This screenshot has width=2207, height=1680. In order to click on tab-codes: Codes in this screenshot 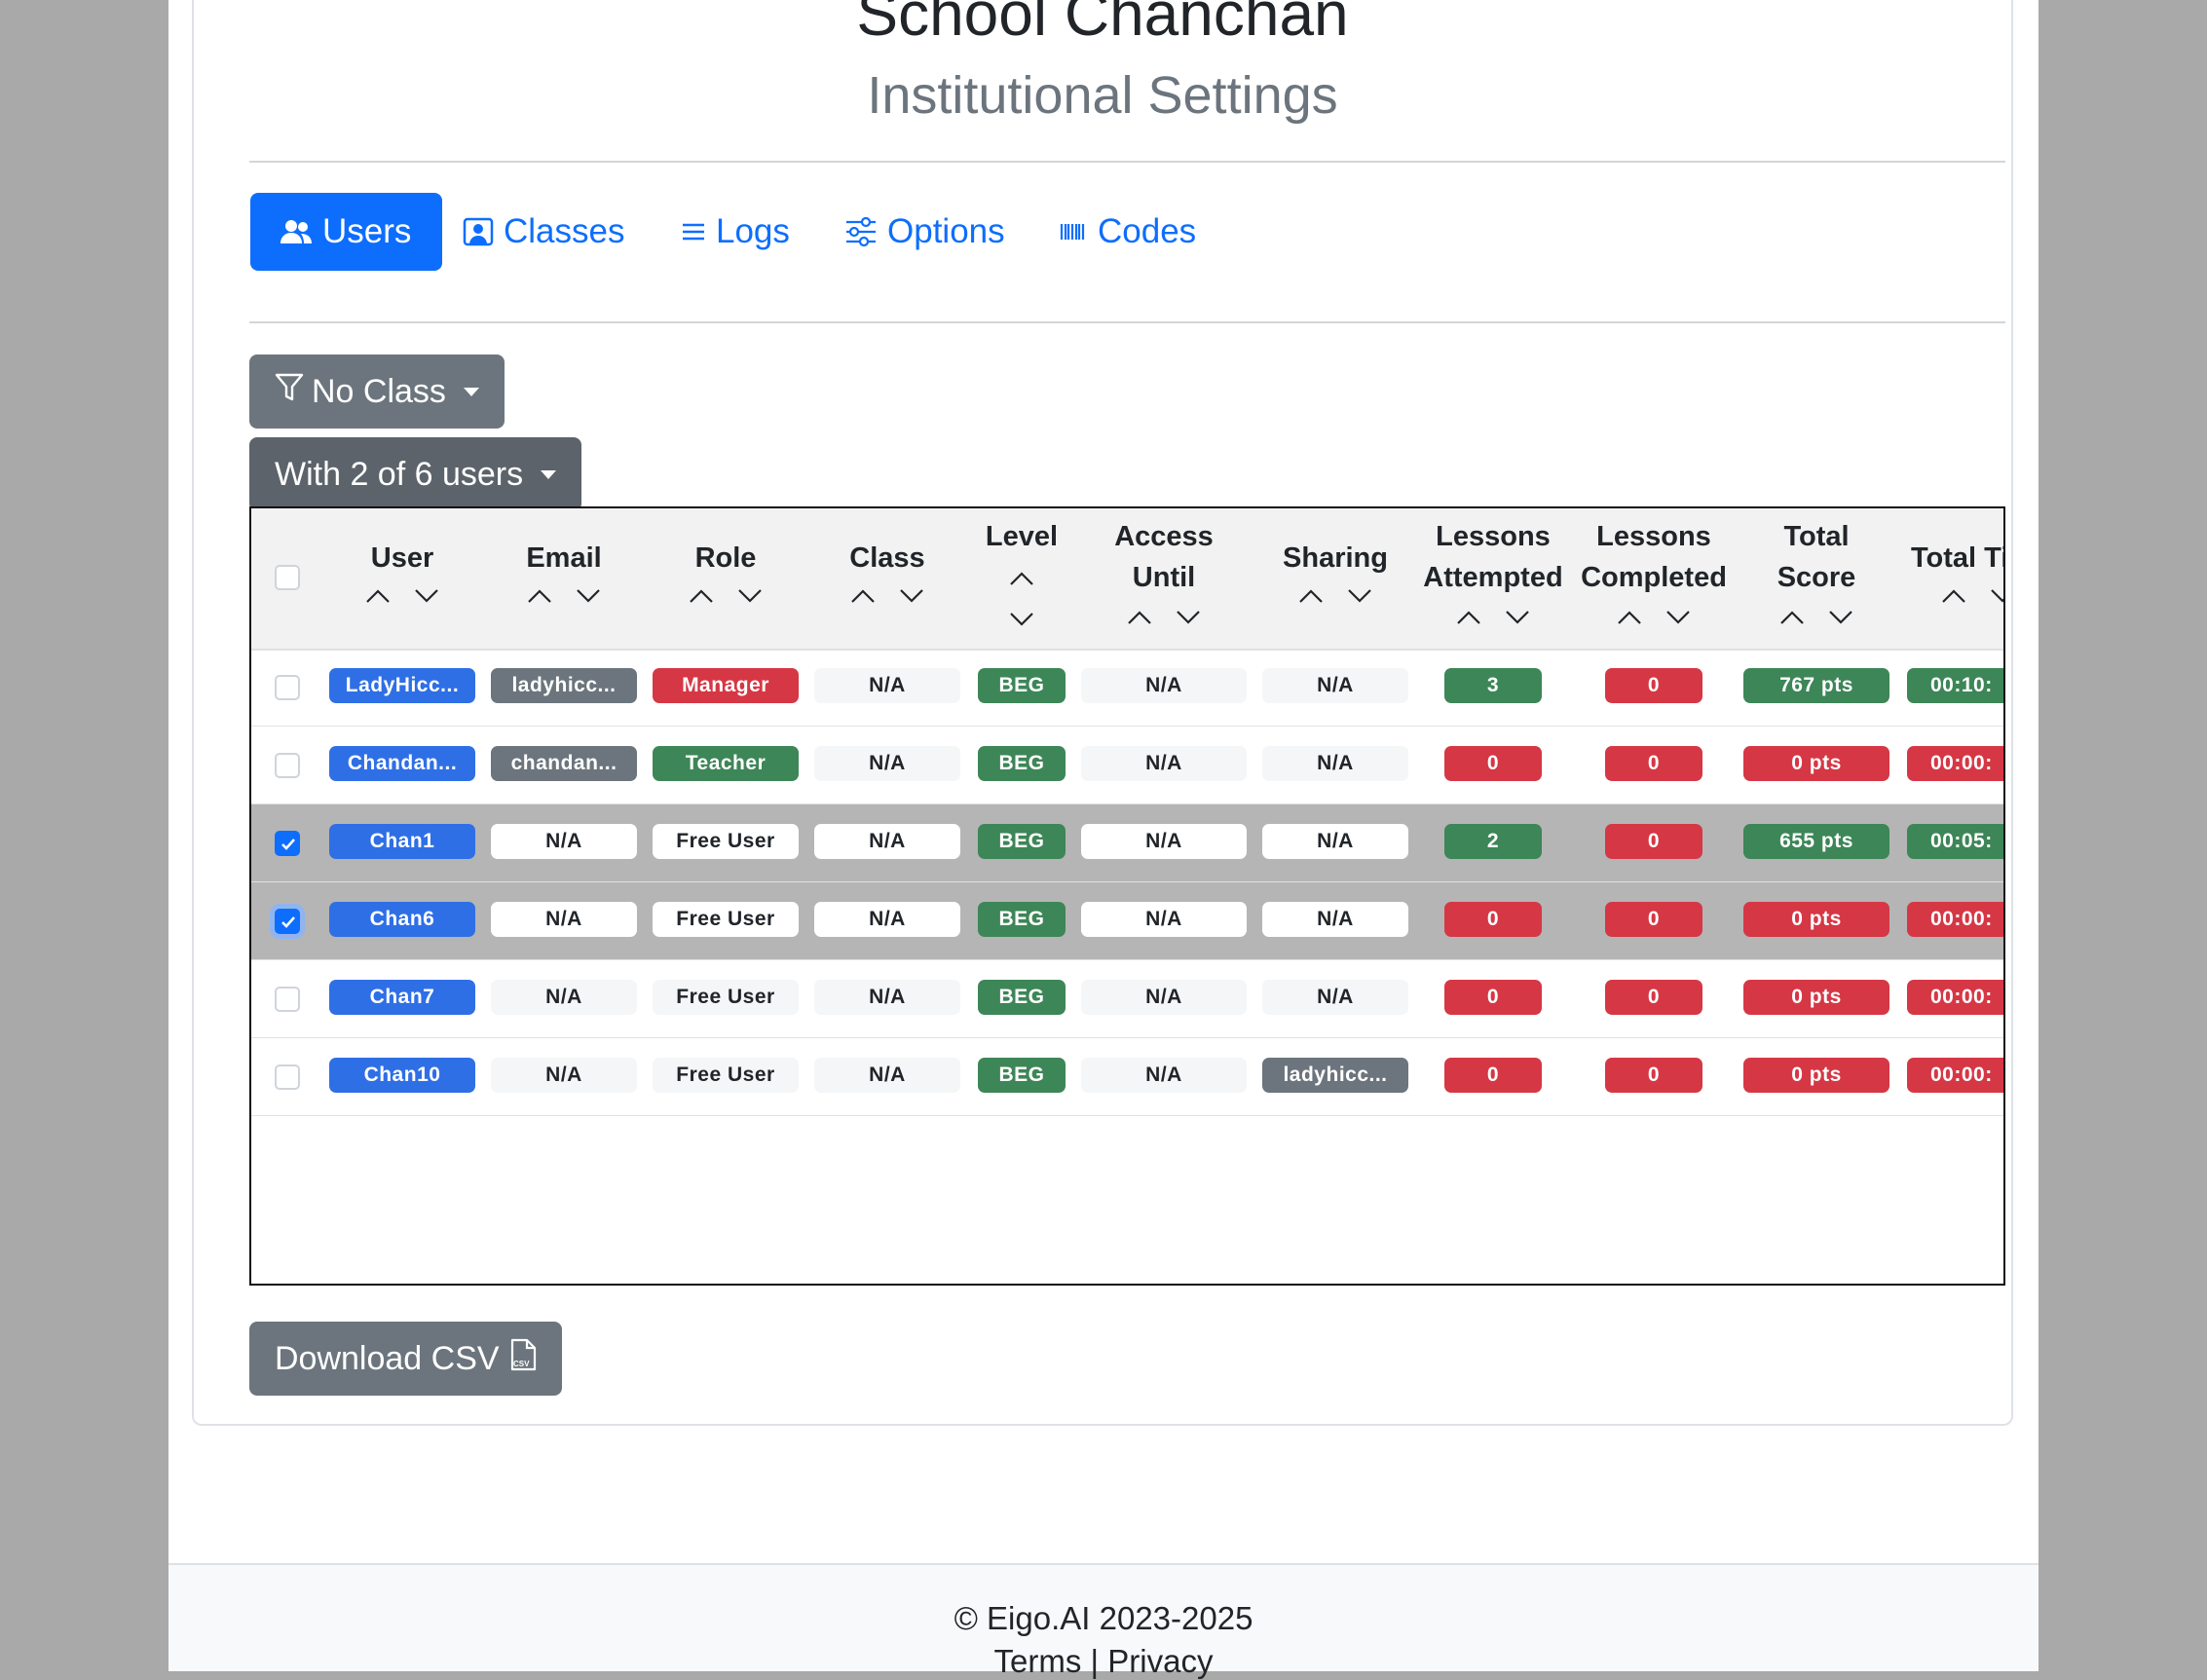, I will do `click(1127, 232)`.